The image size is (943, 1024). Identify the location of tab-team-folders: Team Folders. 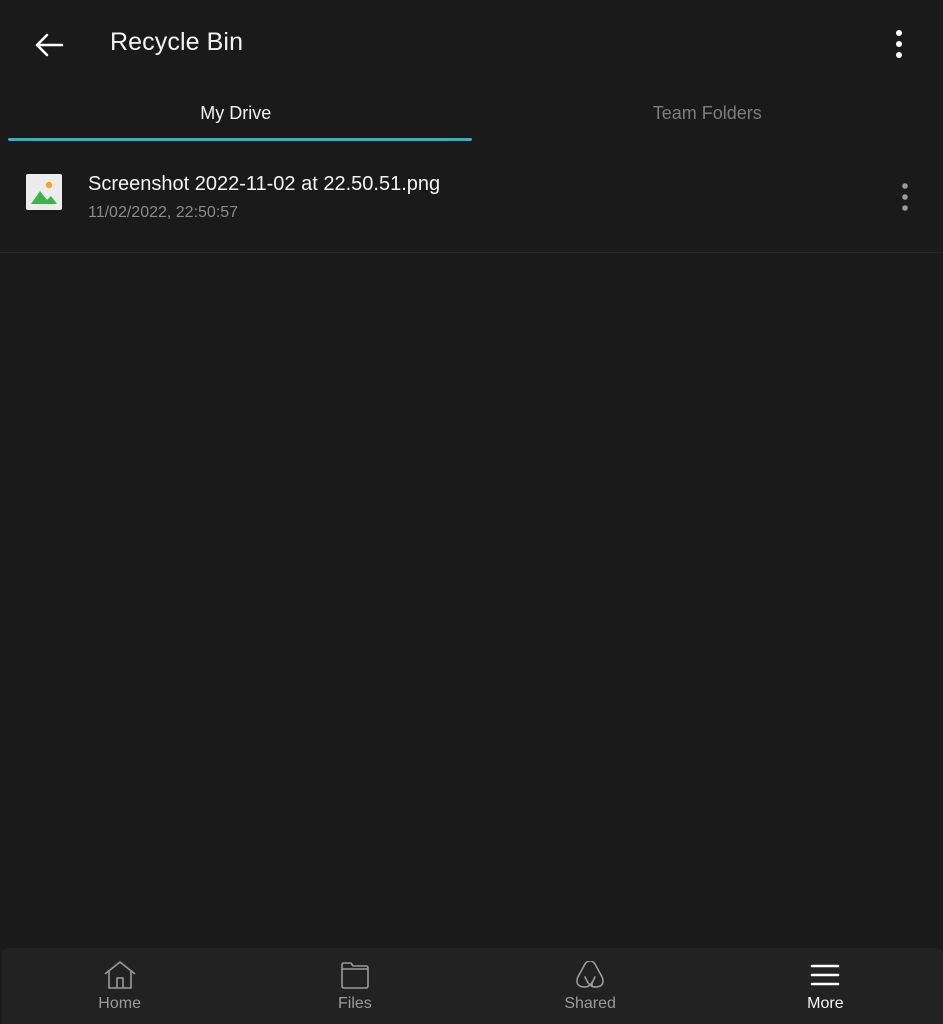
(707, 115).